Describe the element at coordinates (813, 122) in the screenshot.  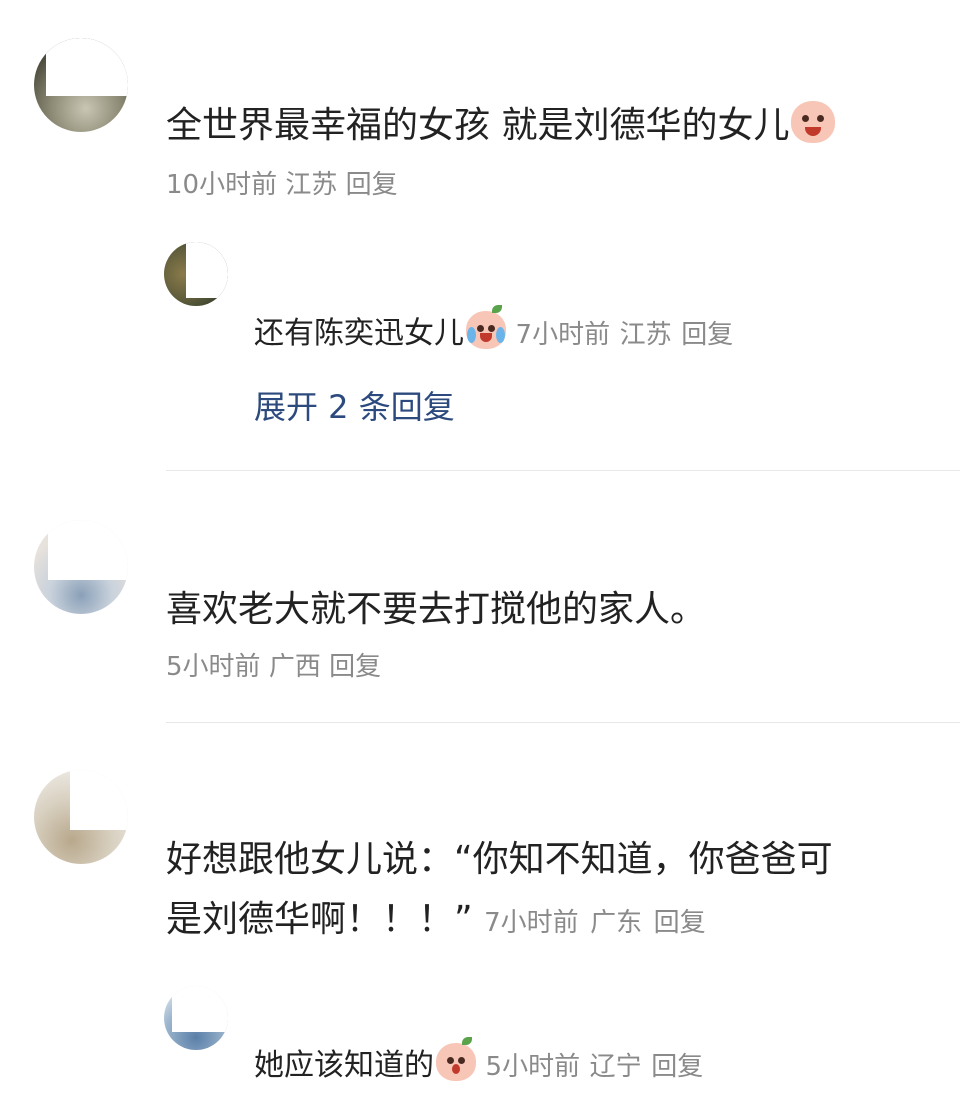
I see `laughing-pig-emoji-icon` at that location.